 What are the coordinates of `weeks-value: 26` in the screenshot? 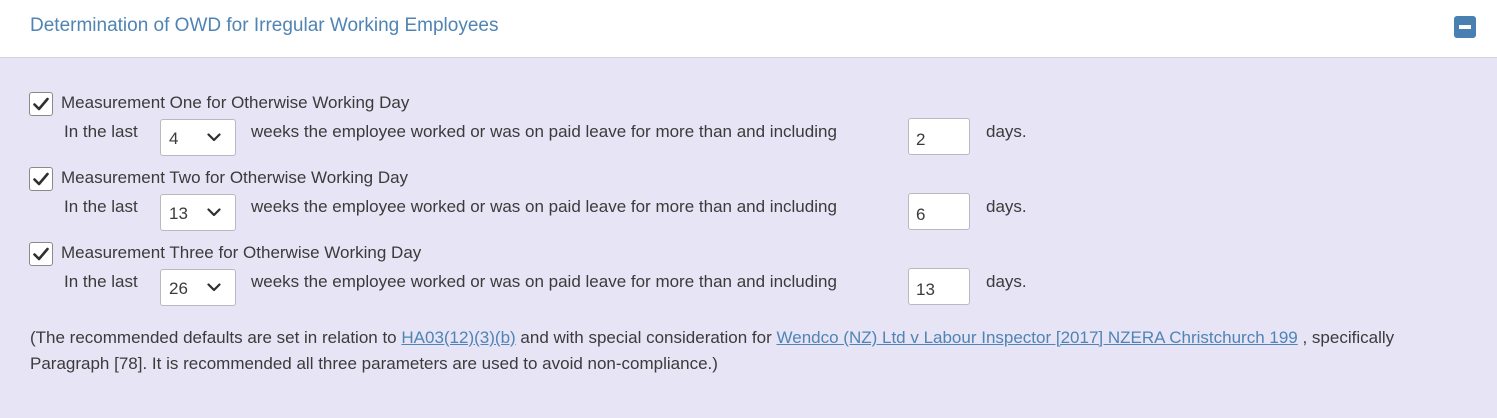 It's located at (178, 288).